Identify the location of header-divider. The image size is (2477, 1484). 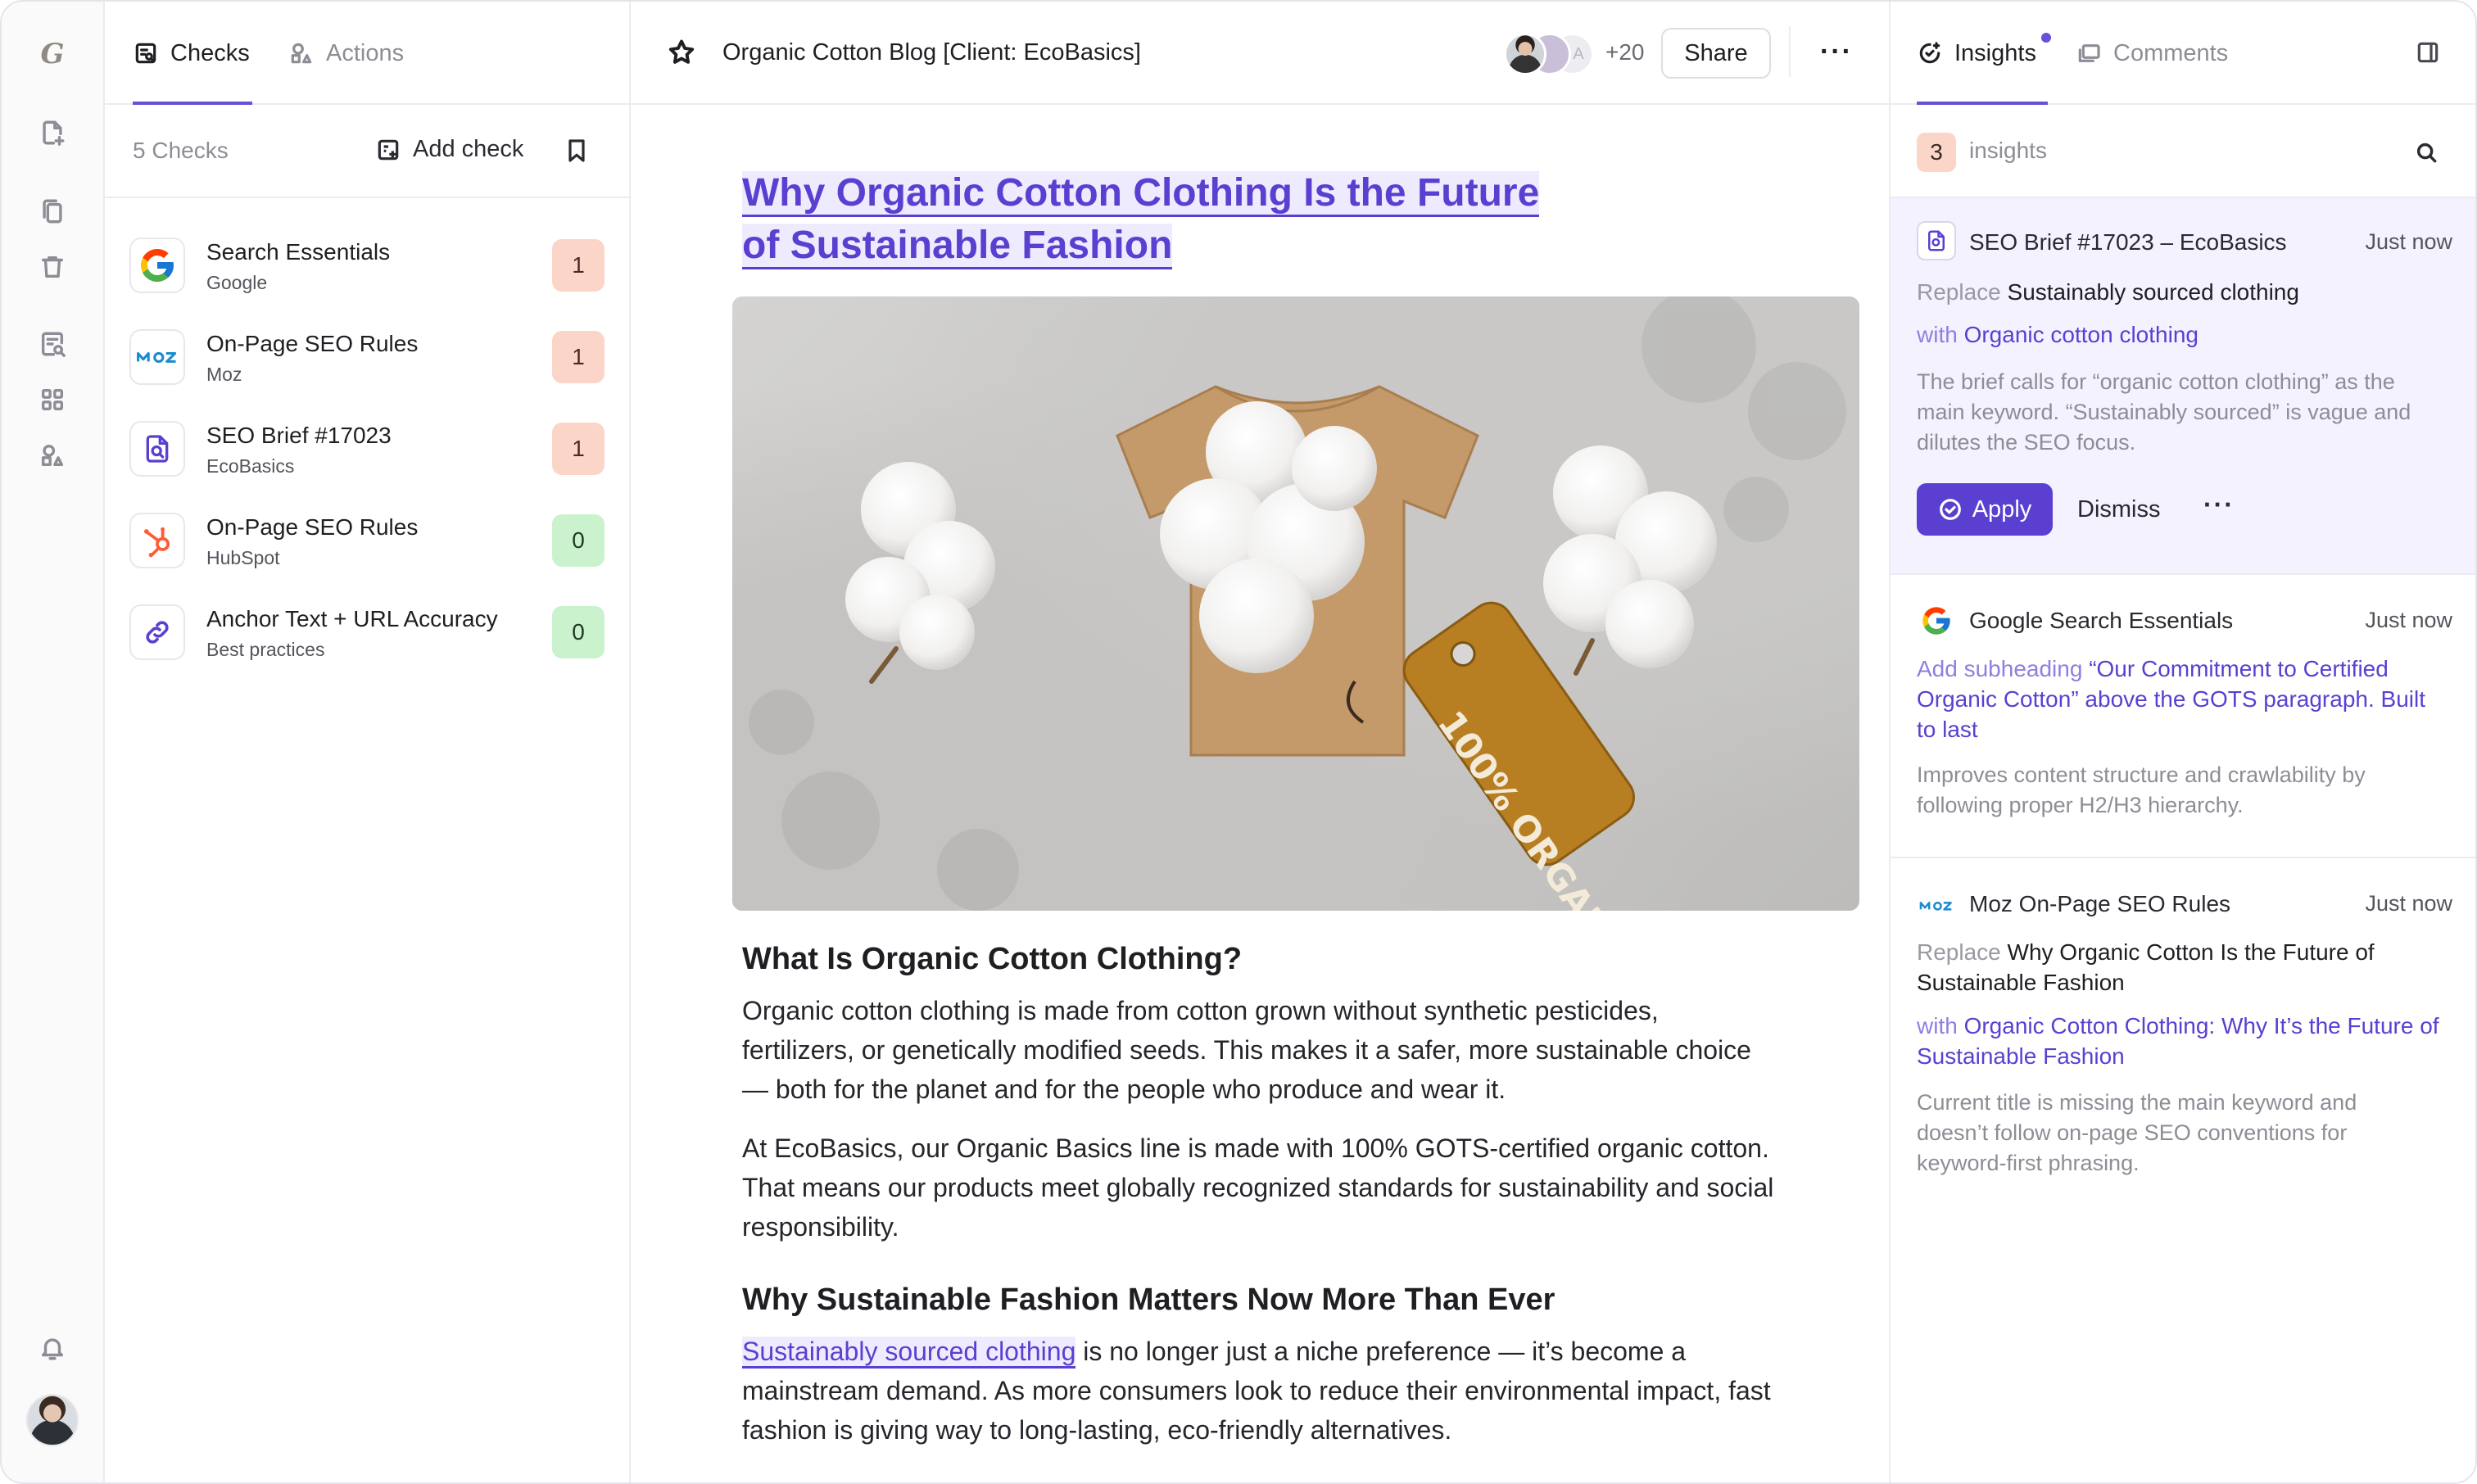
(1790, 51).